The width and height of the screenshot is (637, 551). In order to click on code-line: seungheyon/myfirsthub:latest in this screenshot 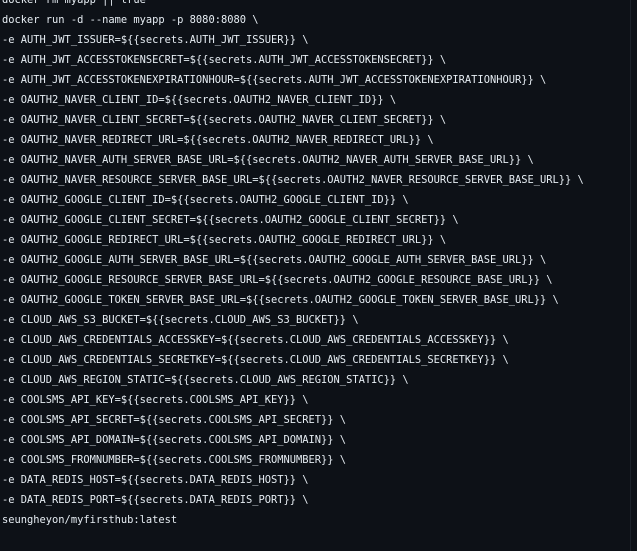, I will do `click(90, 520)`.